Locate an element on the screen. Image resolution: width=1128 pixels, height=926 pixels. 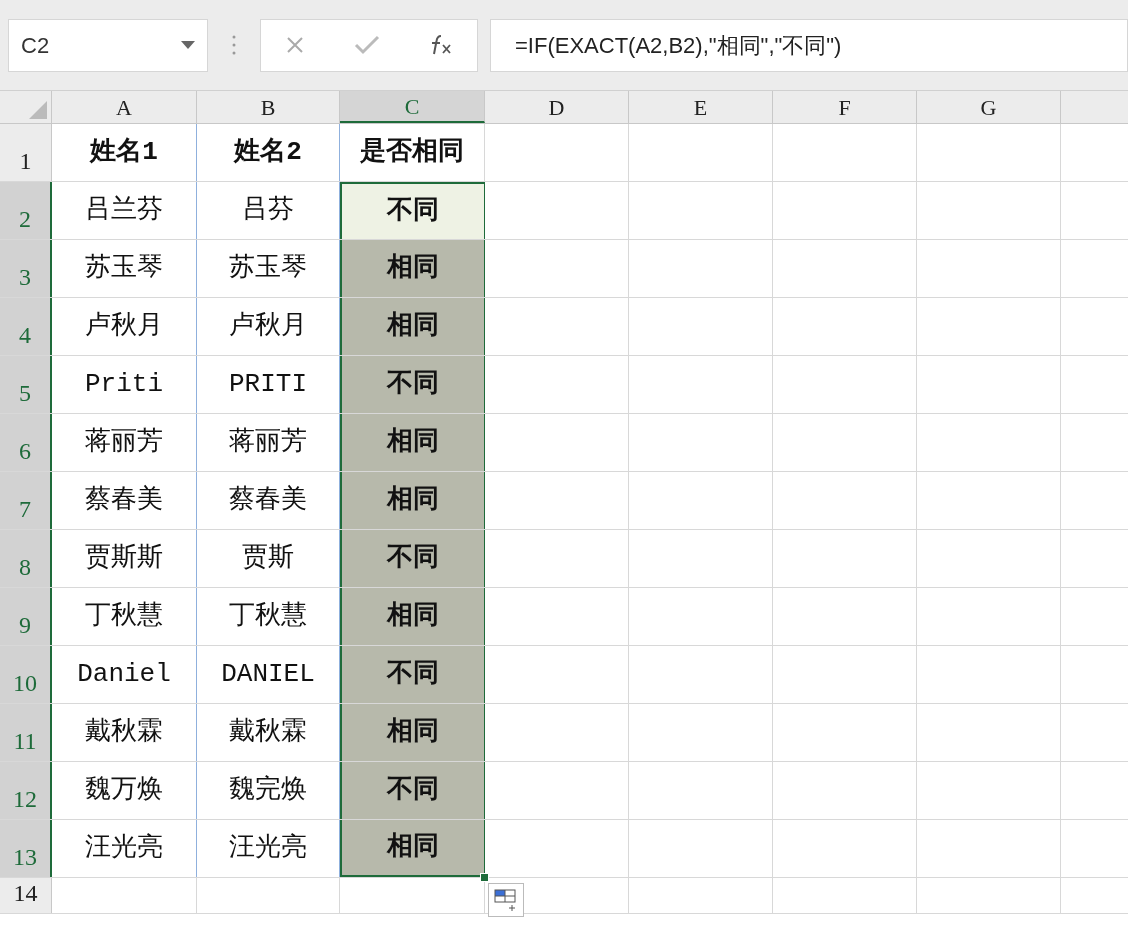
cell-text: 姓名1 is located at coordinates (124, 152).